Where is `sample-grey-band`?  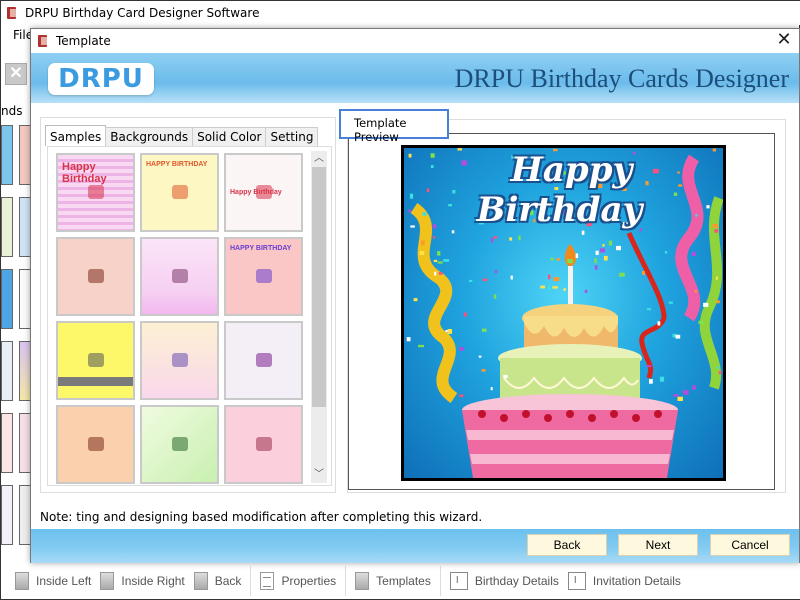
sample-grey-band is located at coordinates (95, 381).